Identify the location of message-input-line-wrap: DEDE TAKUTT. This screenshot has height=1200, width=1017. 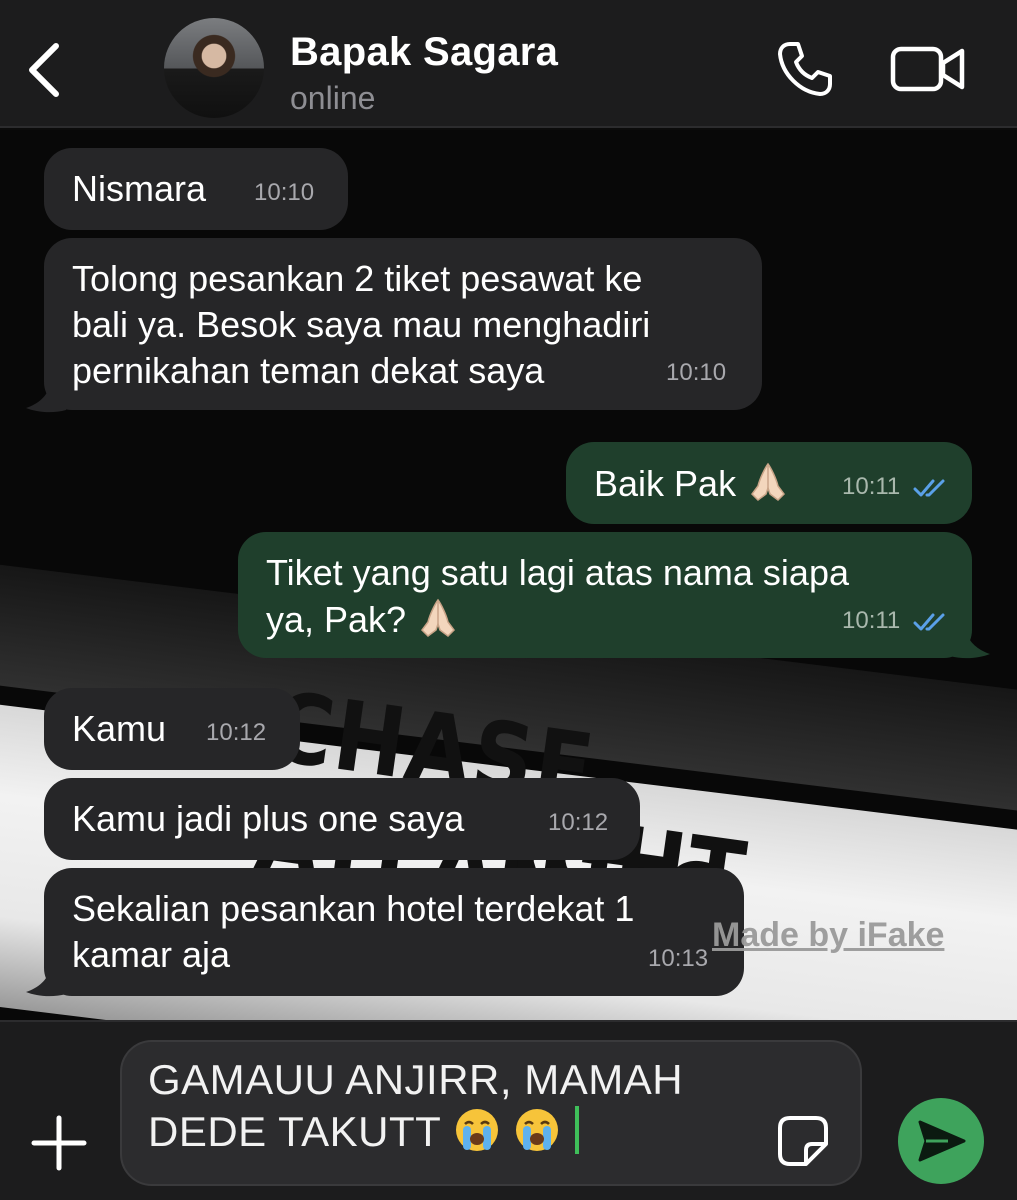
(464, 1132).